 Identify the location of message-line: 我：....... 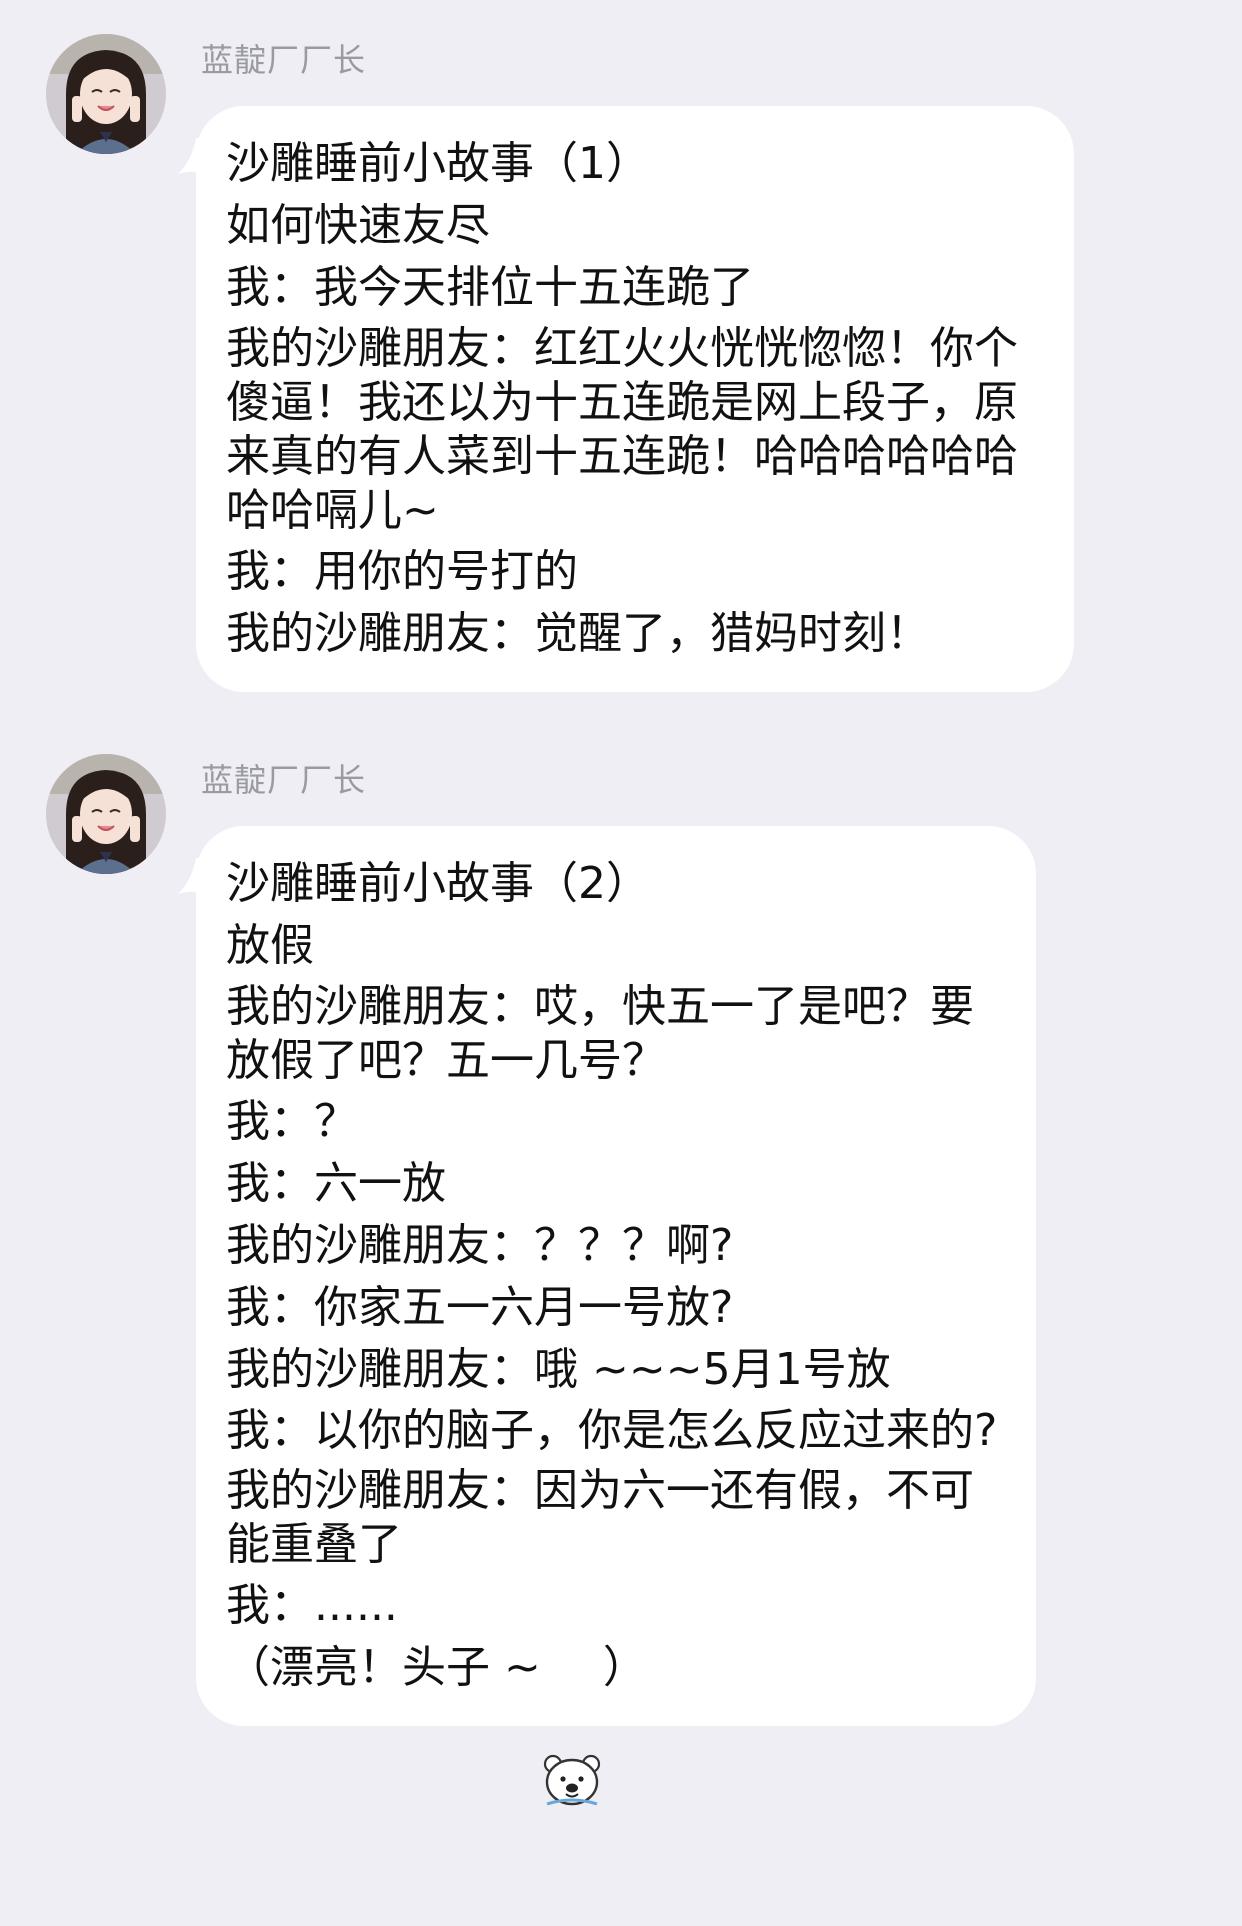
(312, 1605).